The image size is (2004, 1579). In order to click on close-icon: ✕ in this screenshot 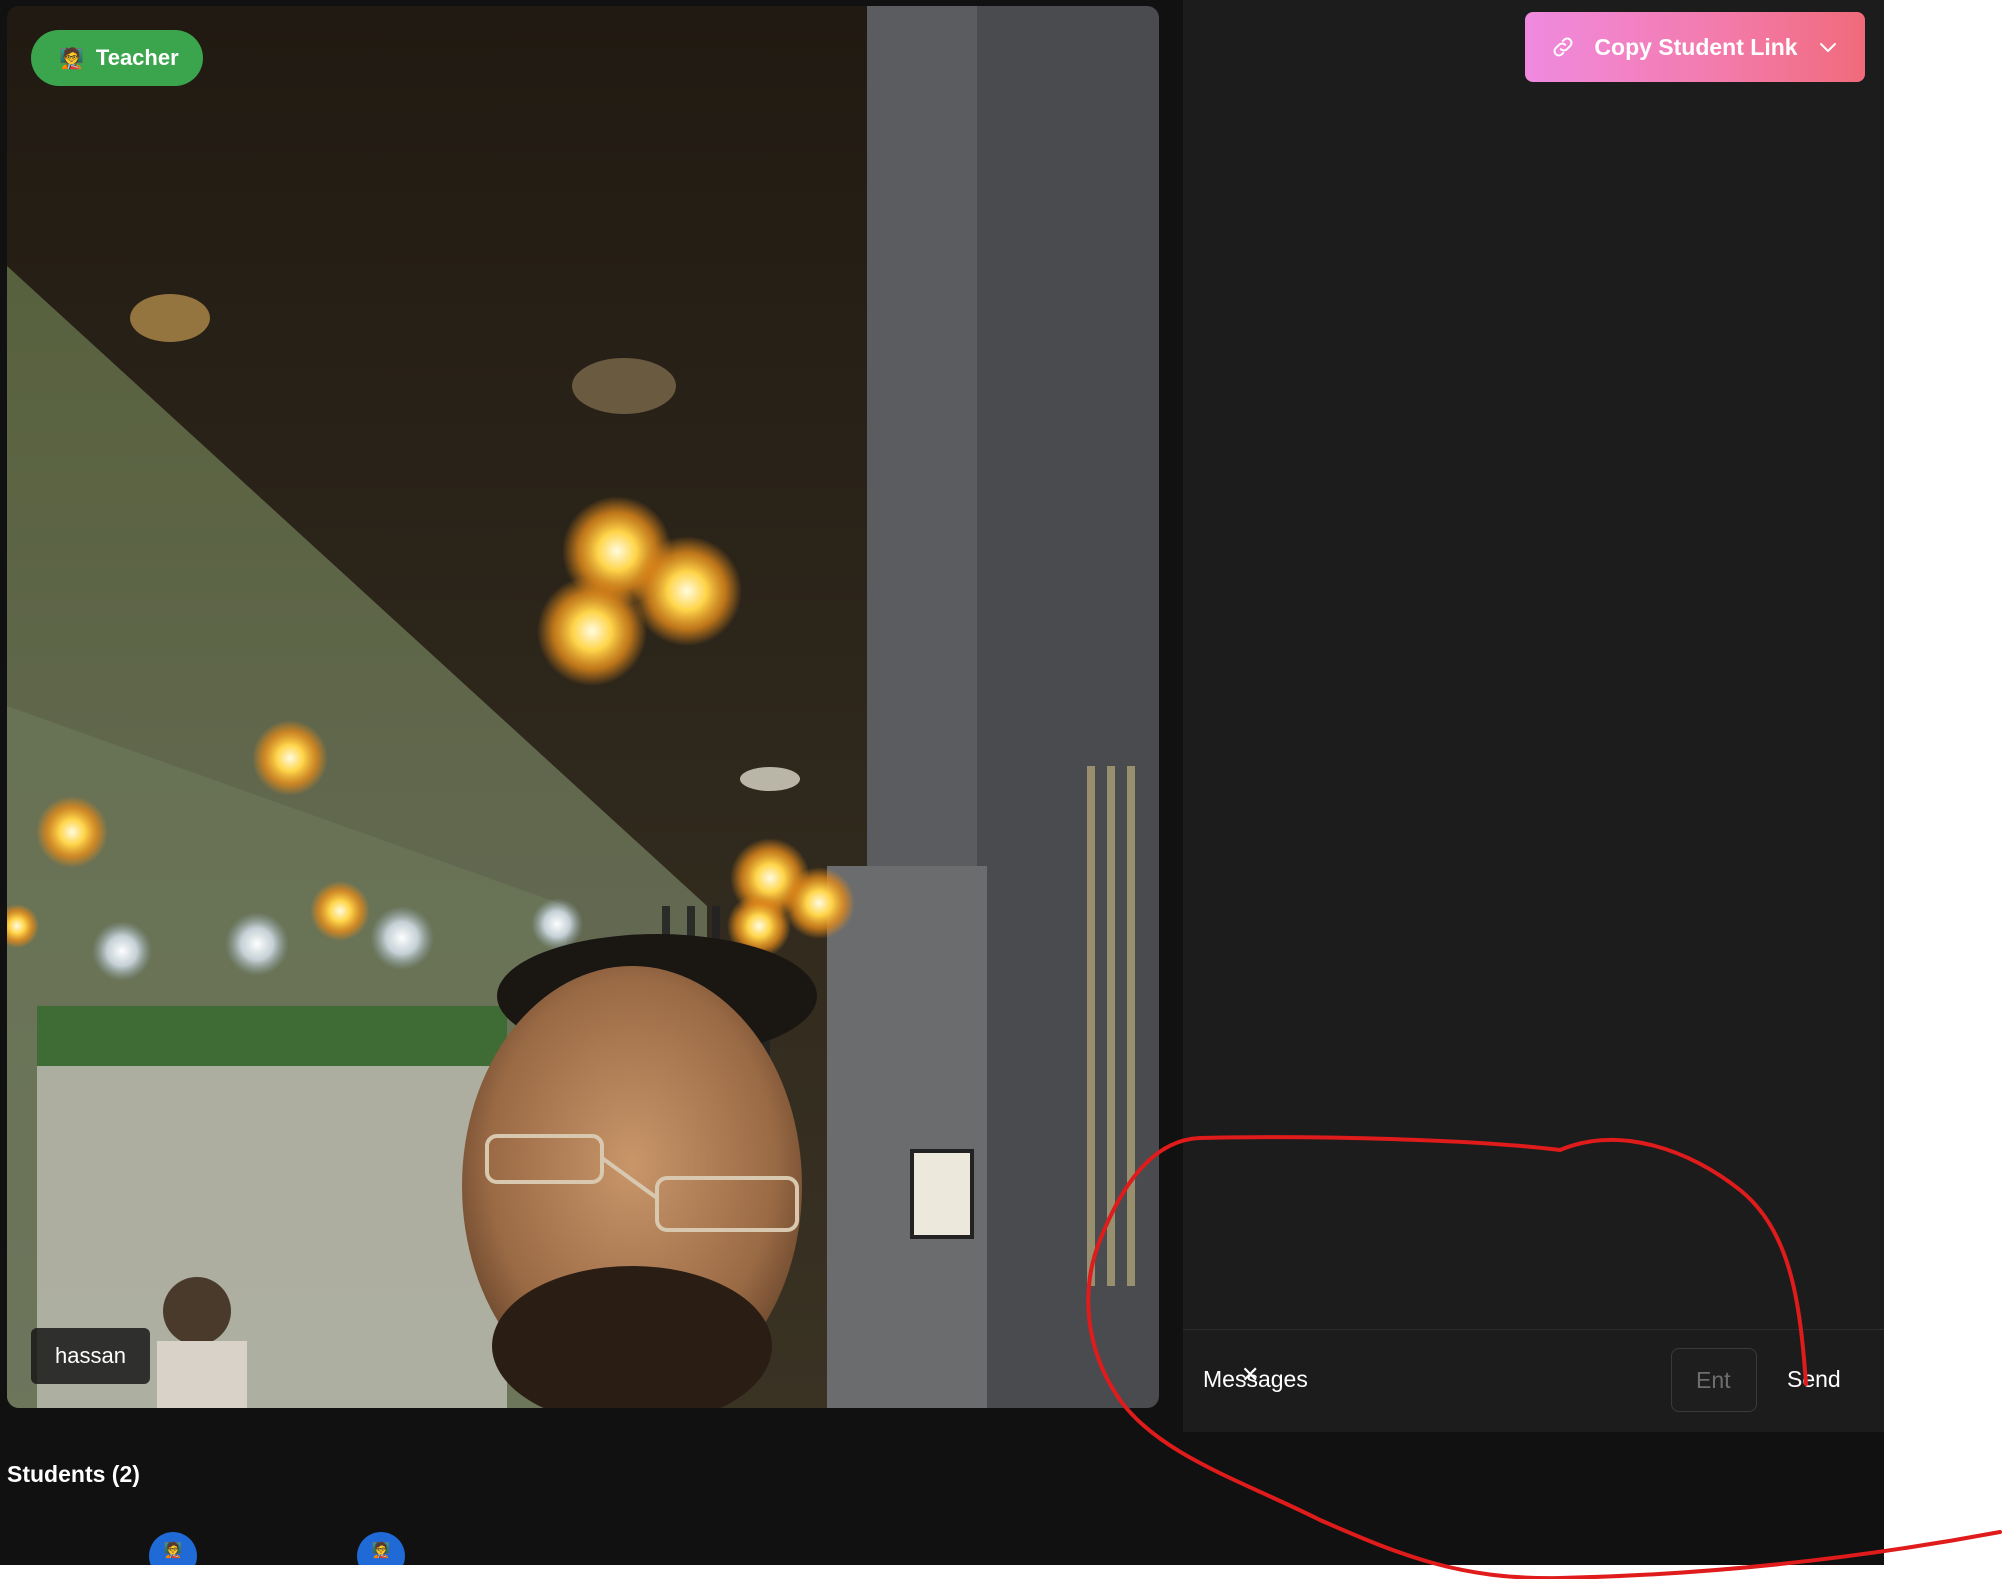, I will do `click(1250, 1375)`.